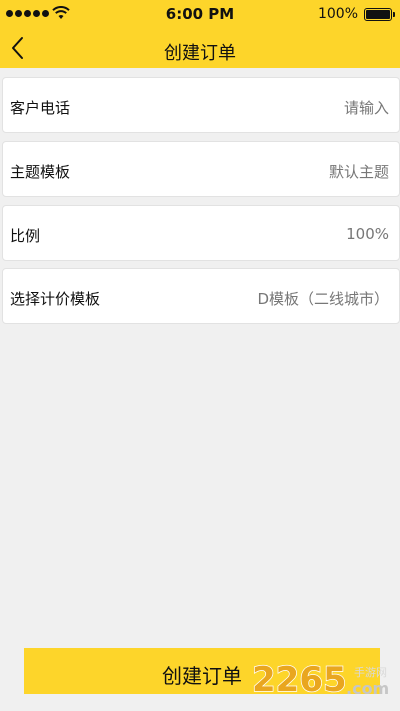 This screenshot has height=711, width=400. I want to click on theme-template-value: 默认主题, so click(358, 172).